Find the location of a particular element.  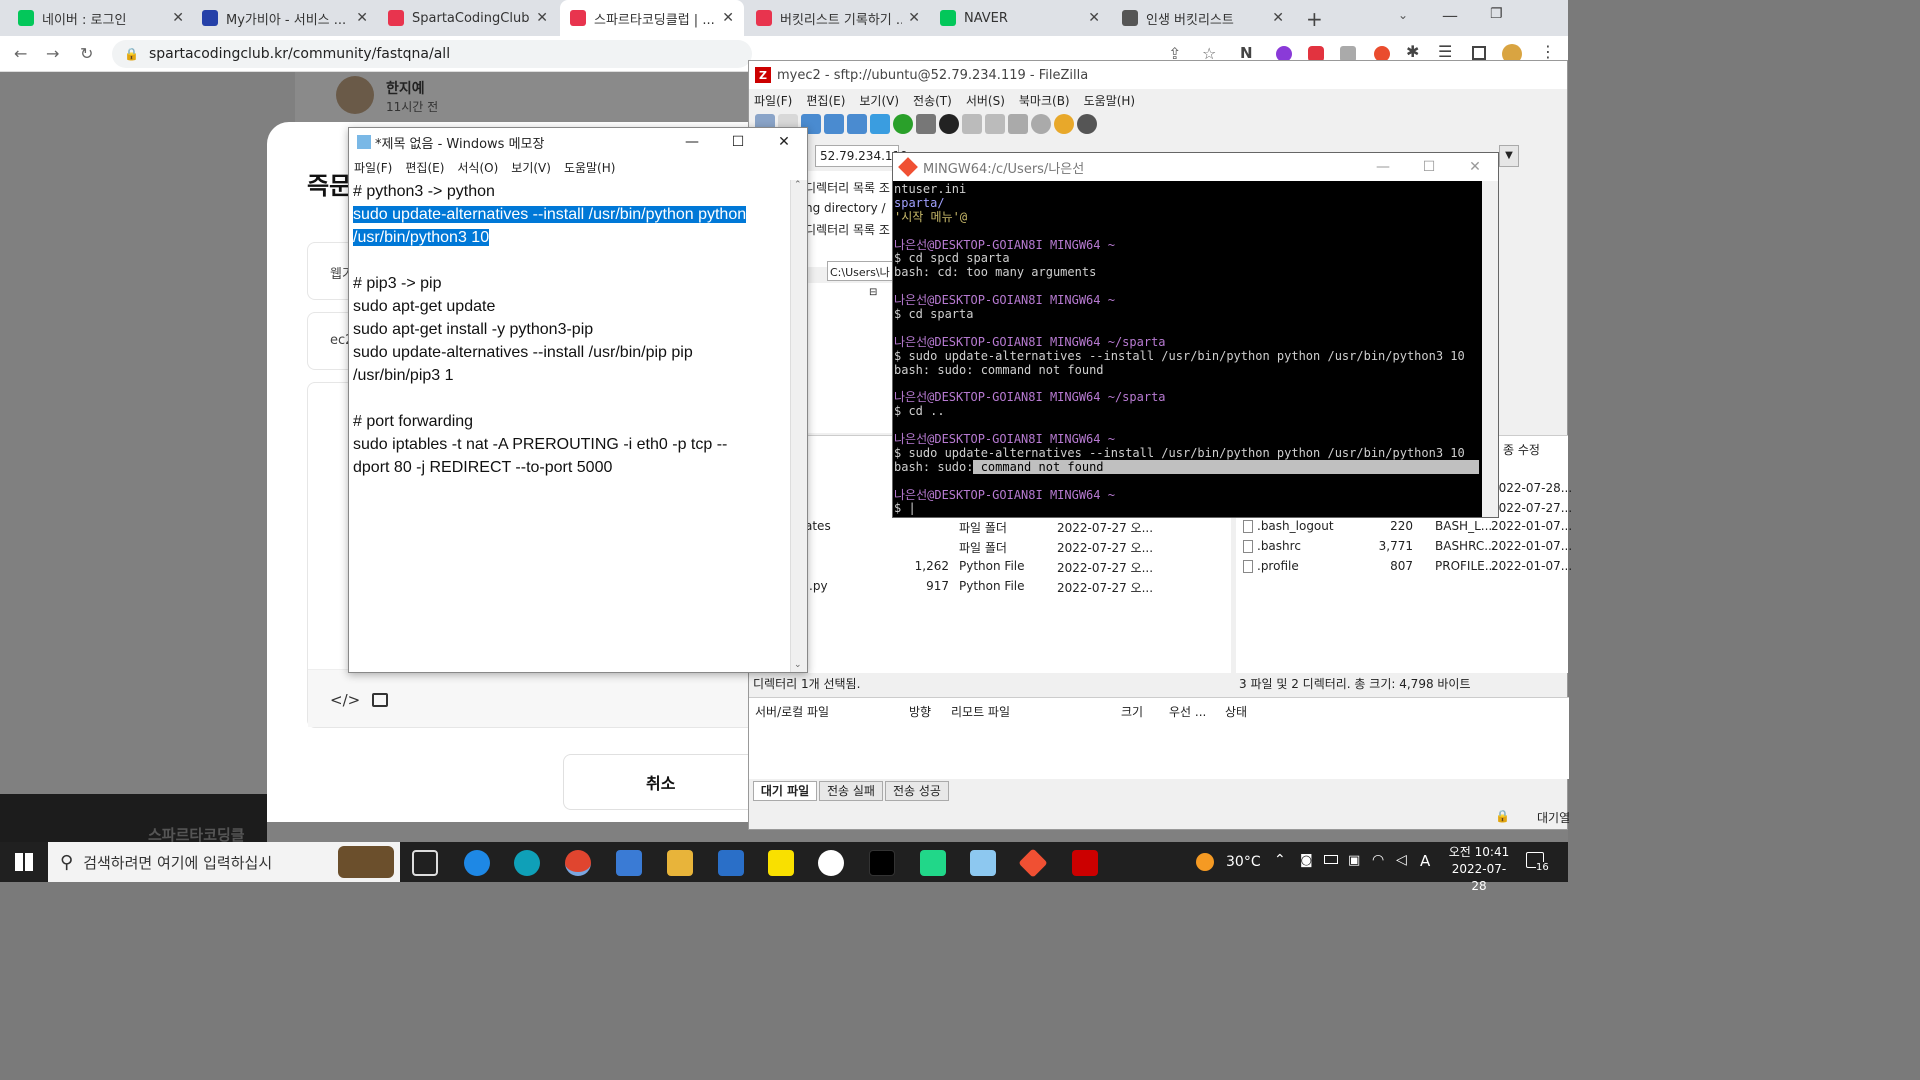

process-queue-icon is located at coordinates (926, 124).